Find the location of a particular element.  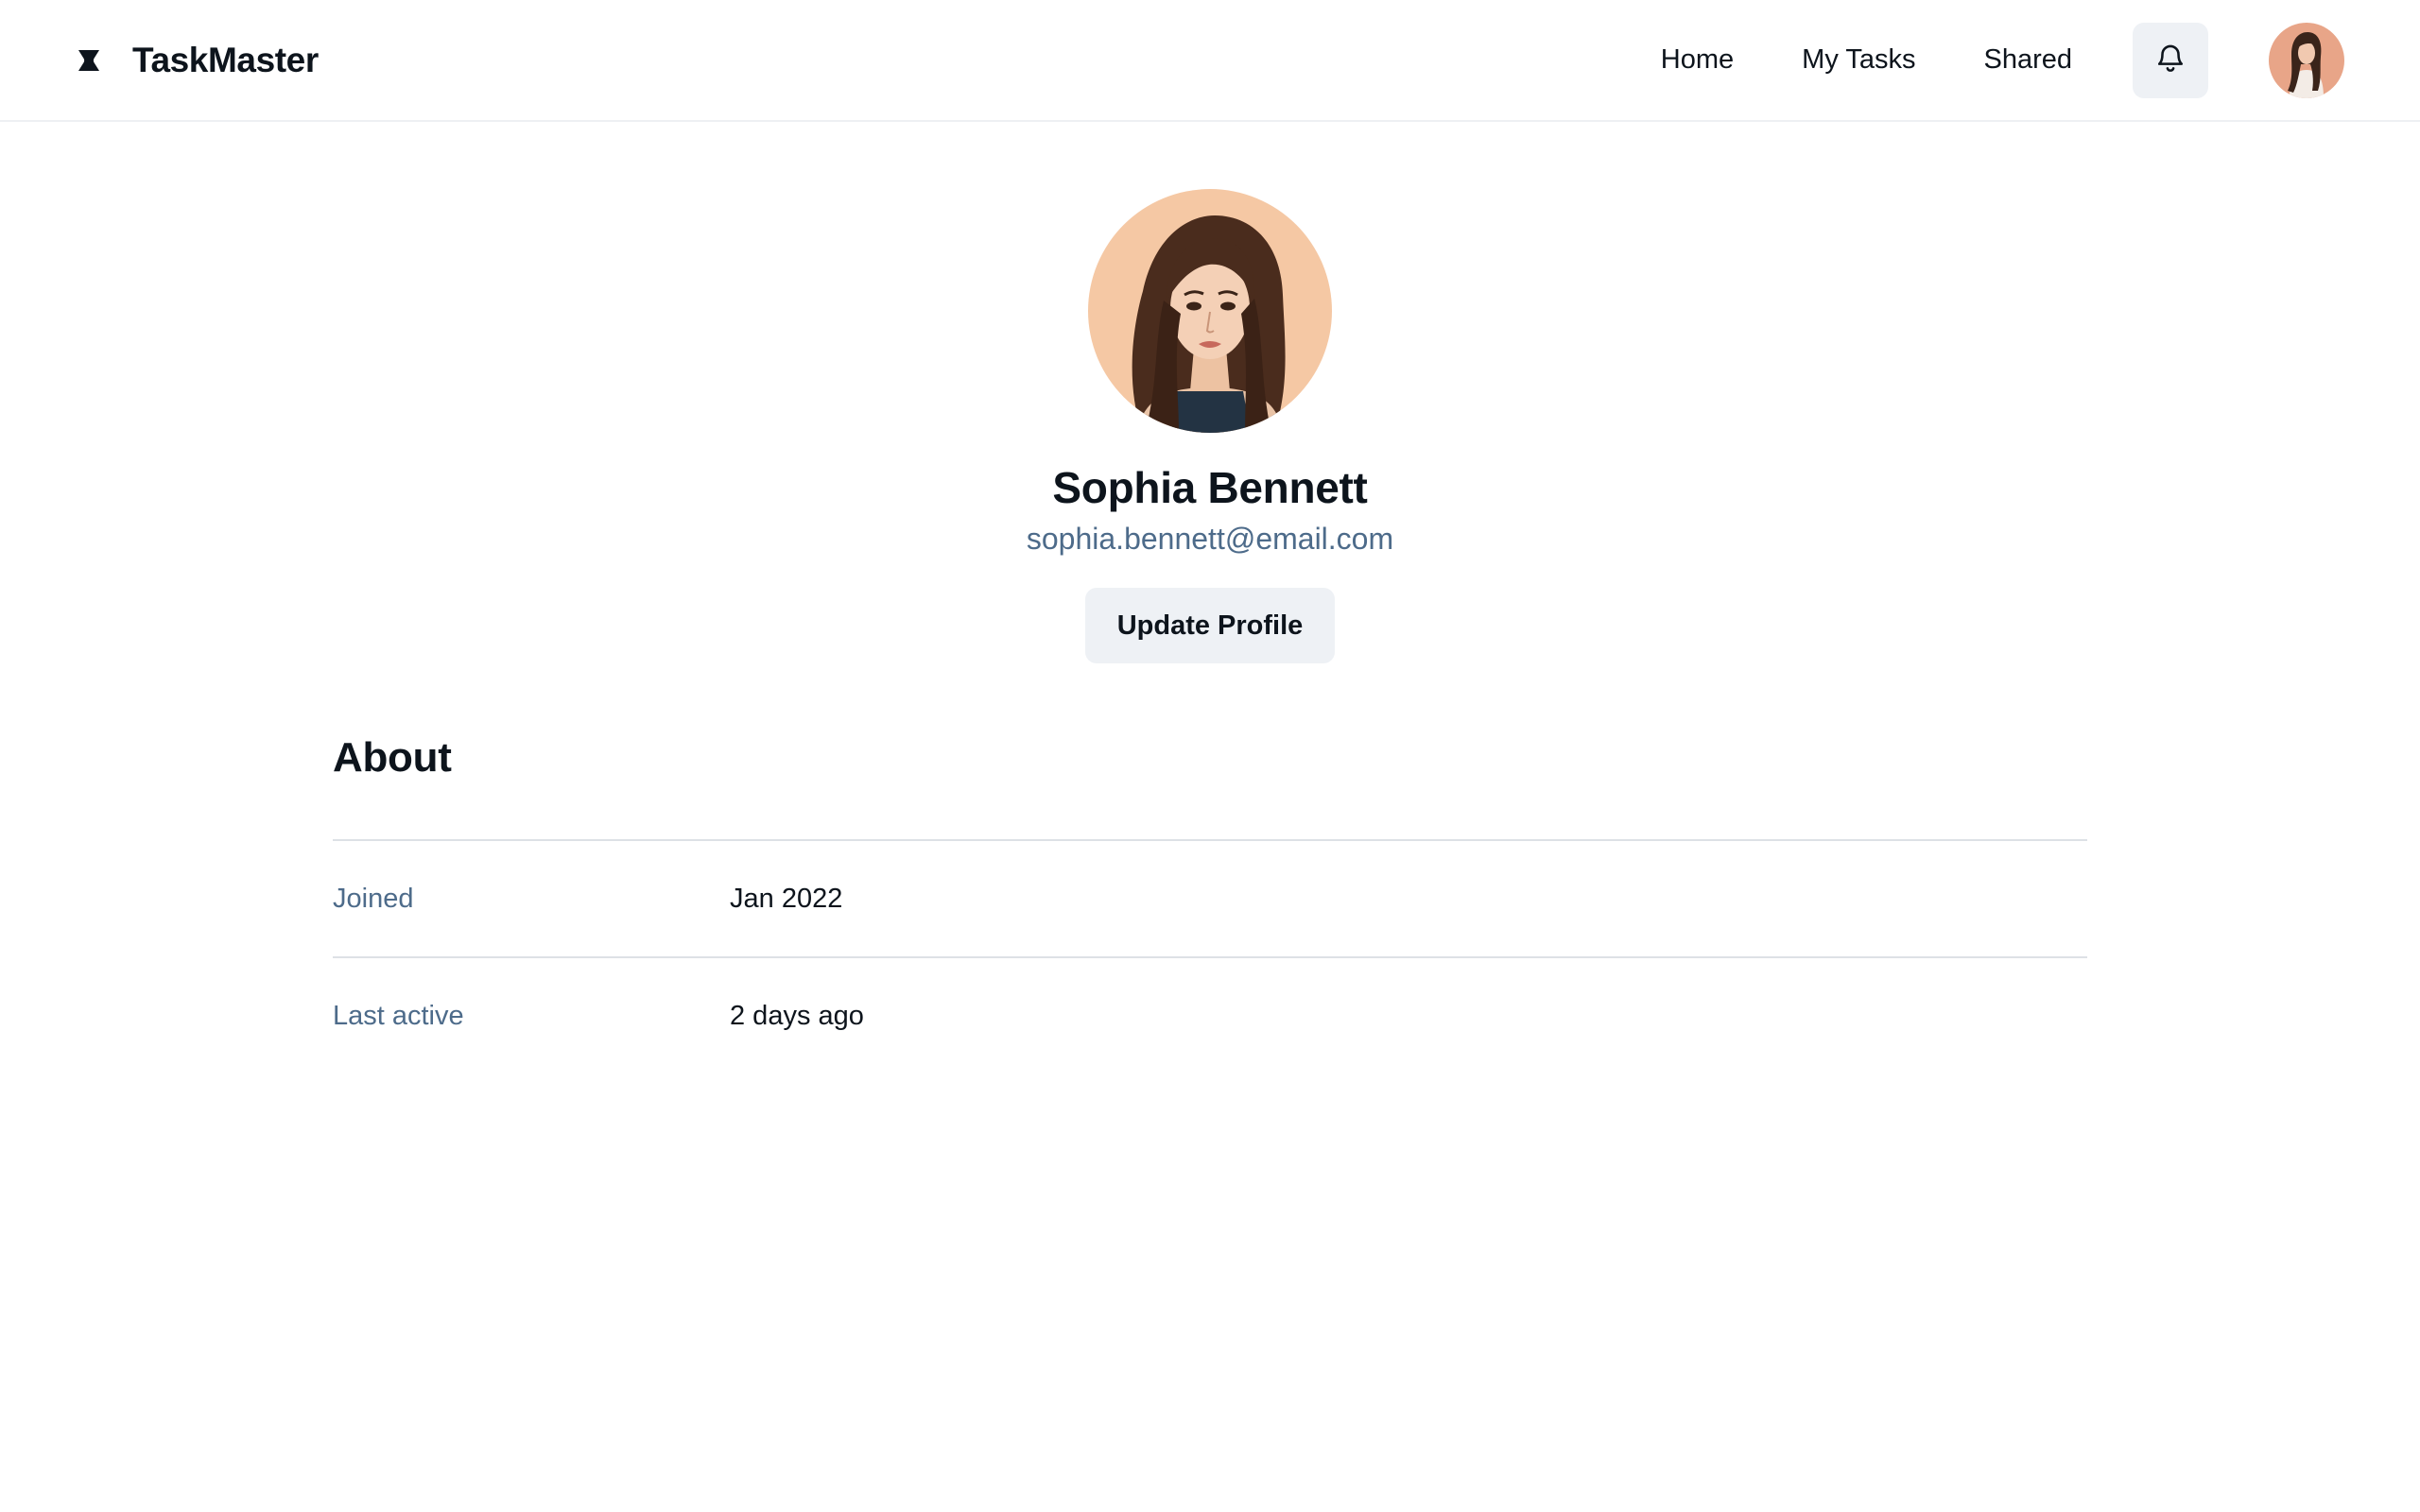

profile-avatar is located at coordinates (1210, 311).